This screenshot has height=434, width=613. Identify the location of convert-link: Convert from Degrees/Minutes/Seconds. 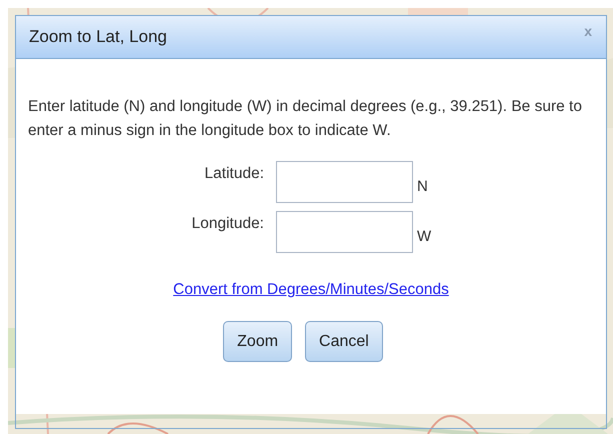
(311, 290).